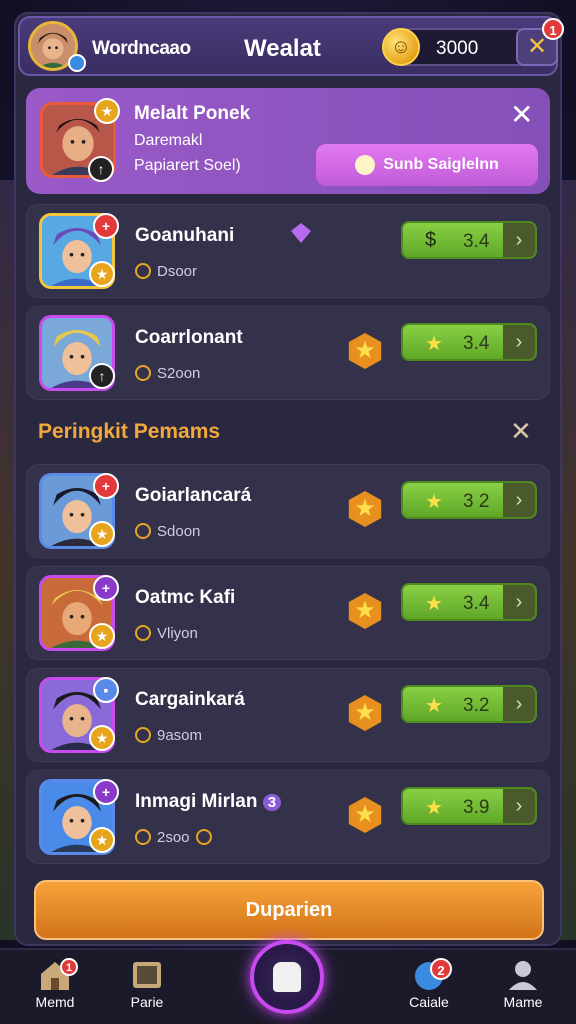  Describe the element at coordinates (476, 705) in the screenshot. I see `price-value: 3.2` at that location.